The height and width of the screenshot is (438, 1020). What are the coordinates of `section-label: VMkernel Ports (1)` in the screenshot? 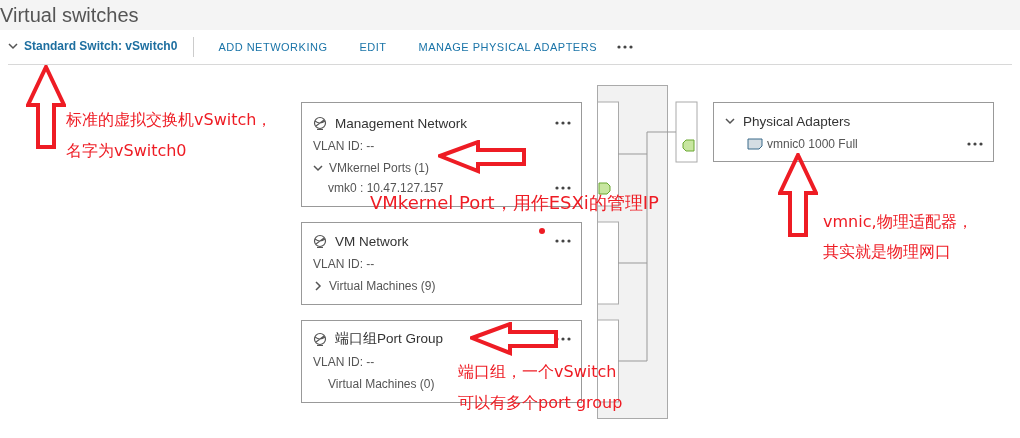 It's located at (379, 168).